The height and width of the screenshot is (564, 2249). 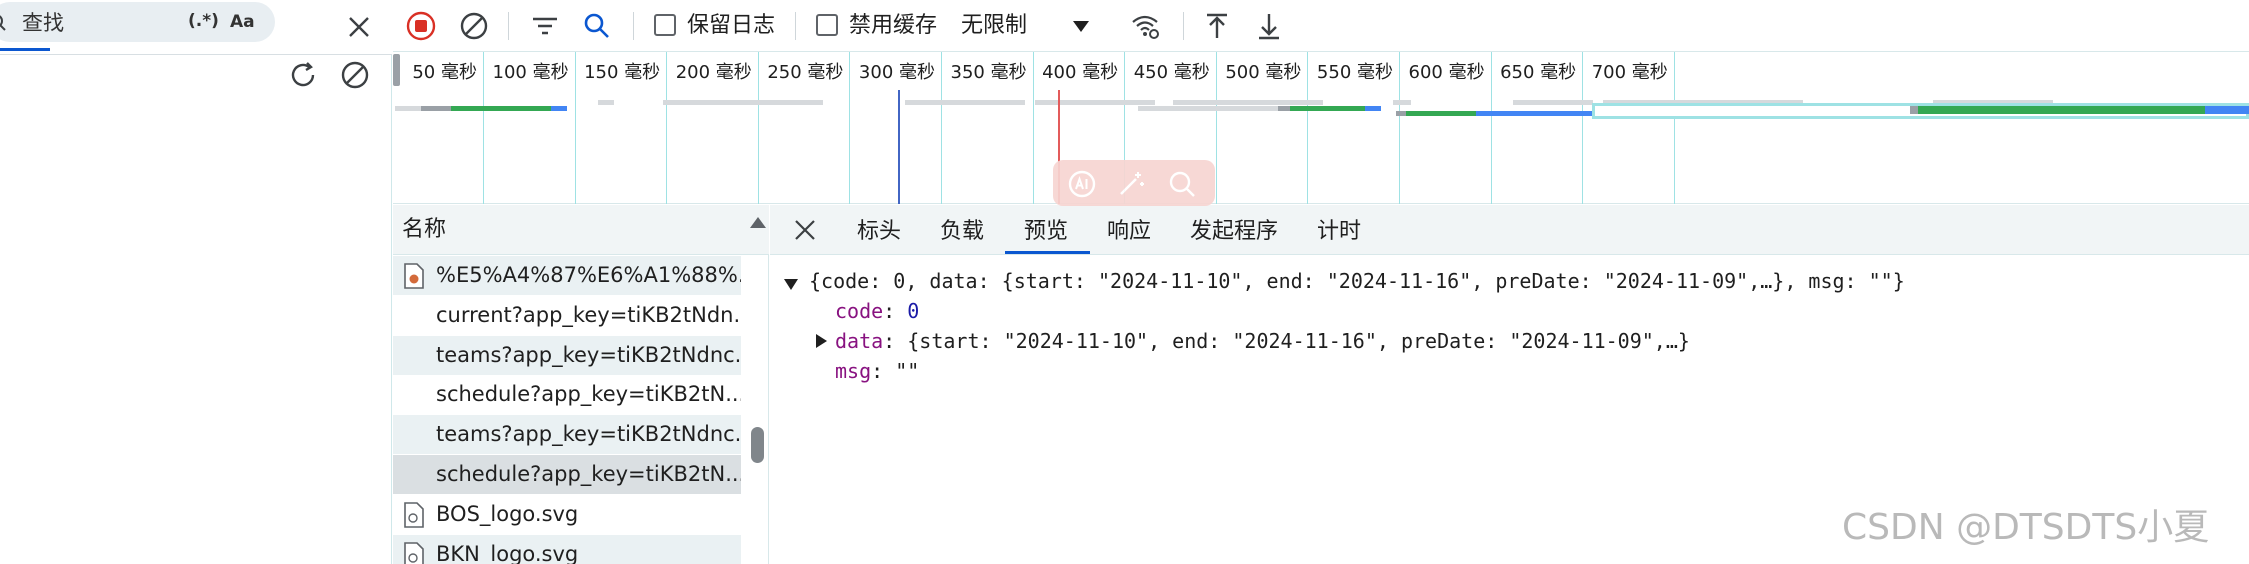 What do you see at coordinates (853, 371) in the screenshot?
I see `json-key: msg` at bounding box center [853, 371].